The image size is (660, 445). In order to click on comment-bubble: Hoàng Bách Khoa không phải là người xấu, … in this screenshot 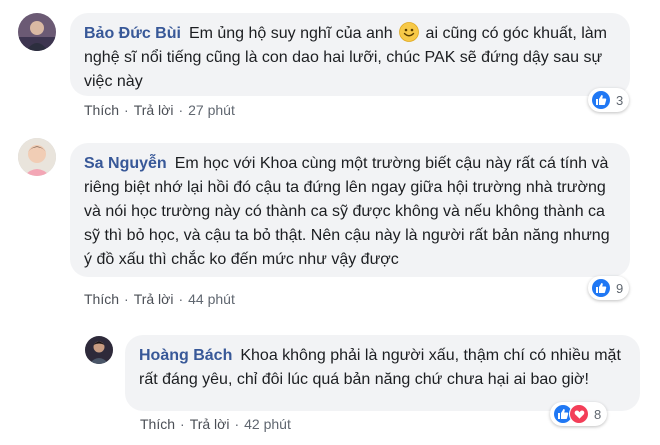, I will do `click(382, 373)`.